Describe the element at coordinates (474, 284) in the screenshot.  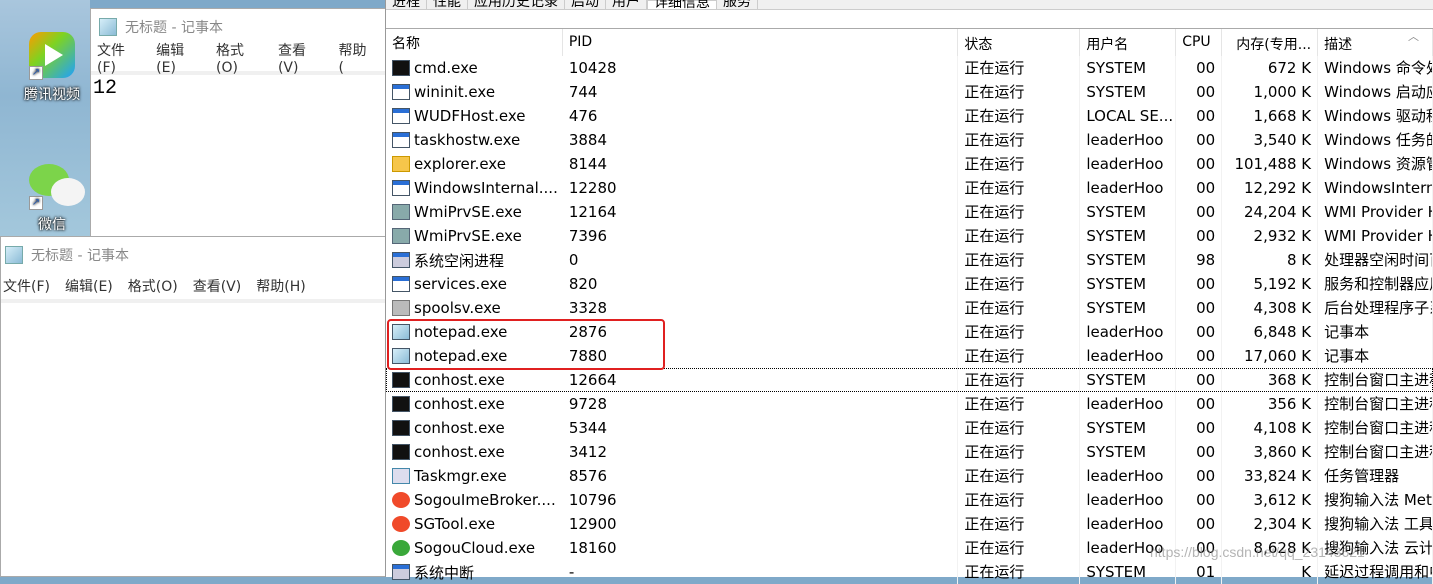
I see `process-name-cell: services.exe` at that location.